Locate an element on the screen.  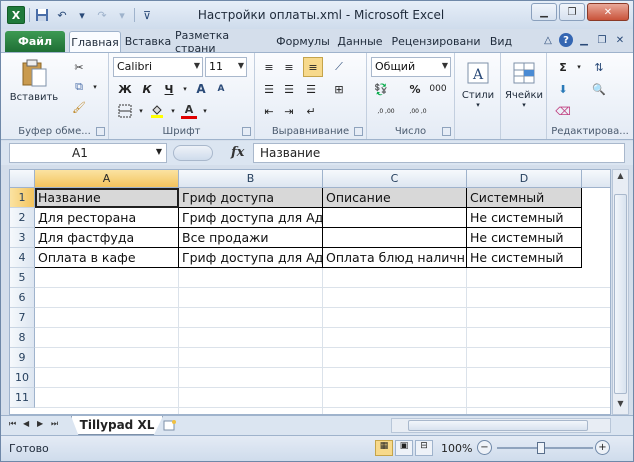
tab-data: Данные is located at coordinates (360, 41).